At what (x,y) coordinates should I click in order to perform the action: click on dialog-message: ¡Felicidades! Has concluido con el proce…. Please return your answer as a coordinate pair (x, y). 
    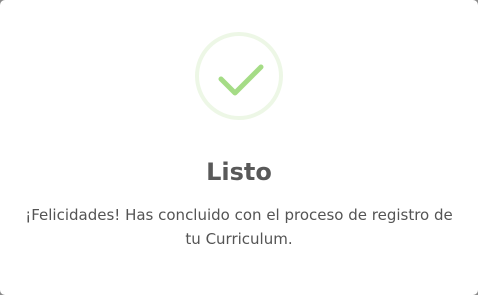
    Looking at the image, I should click on (239, 227).